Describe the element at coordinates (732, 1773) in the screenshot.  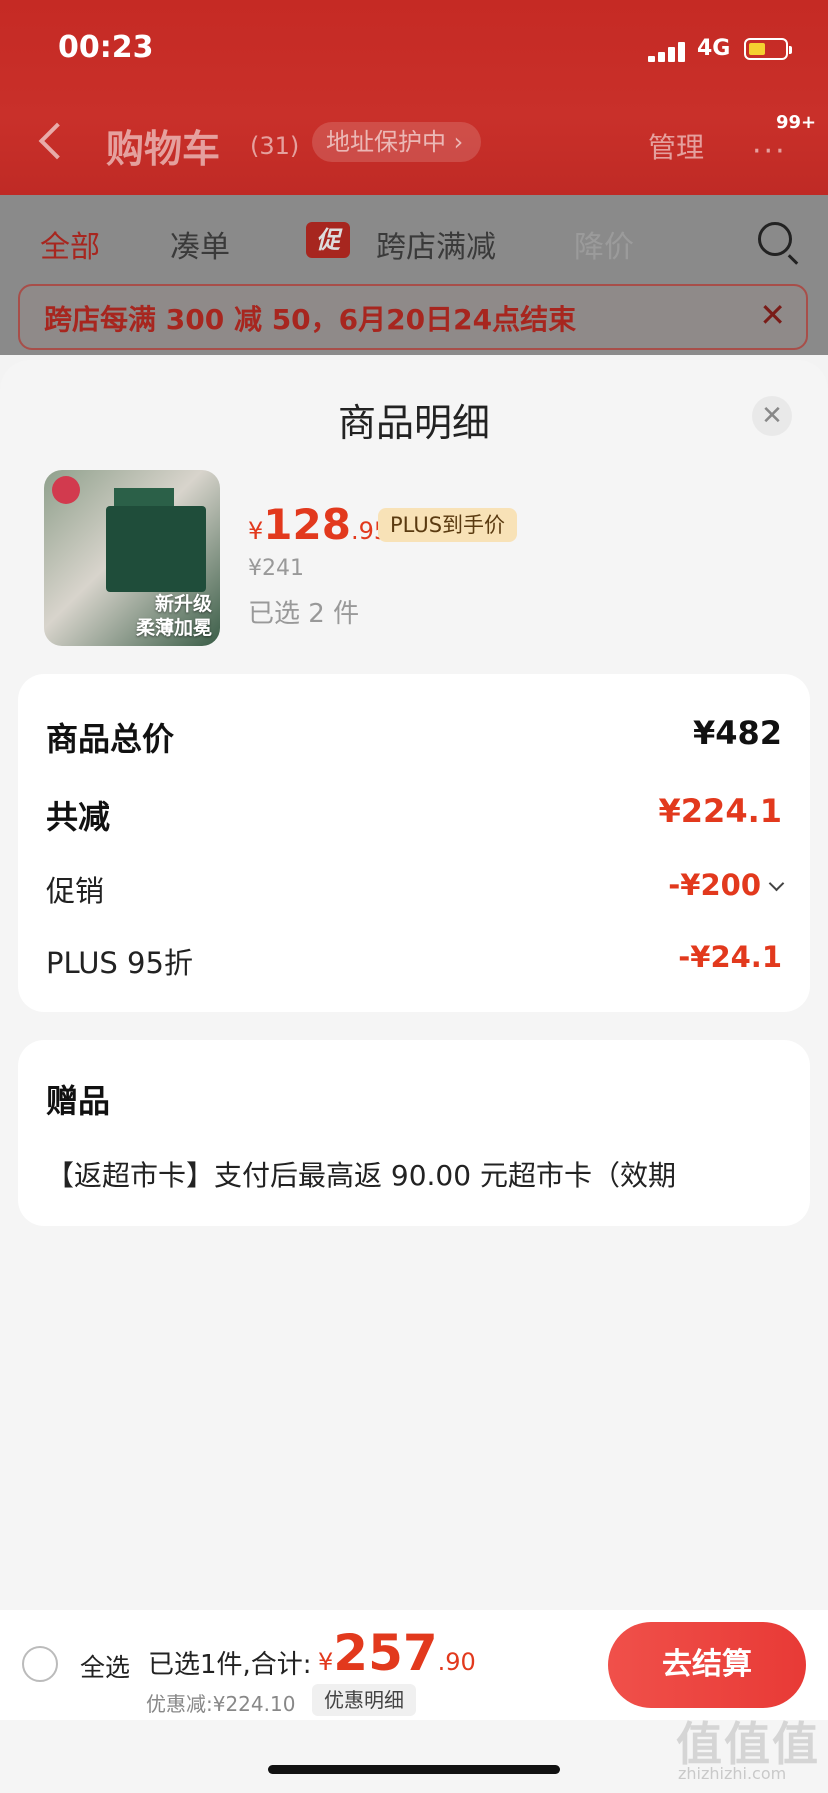
I see `watermark-url: zhizhizhi.com` at that location.